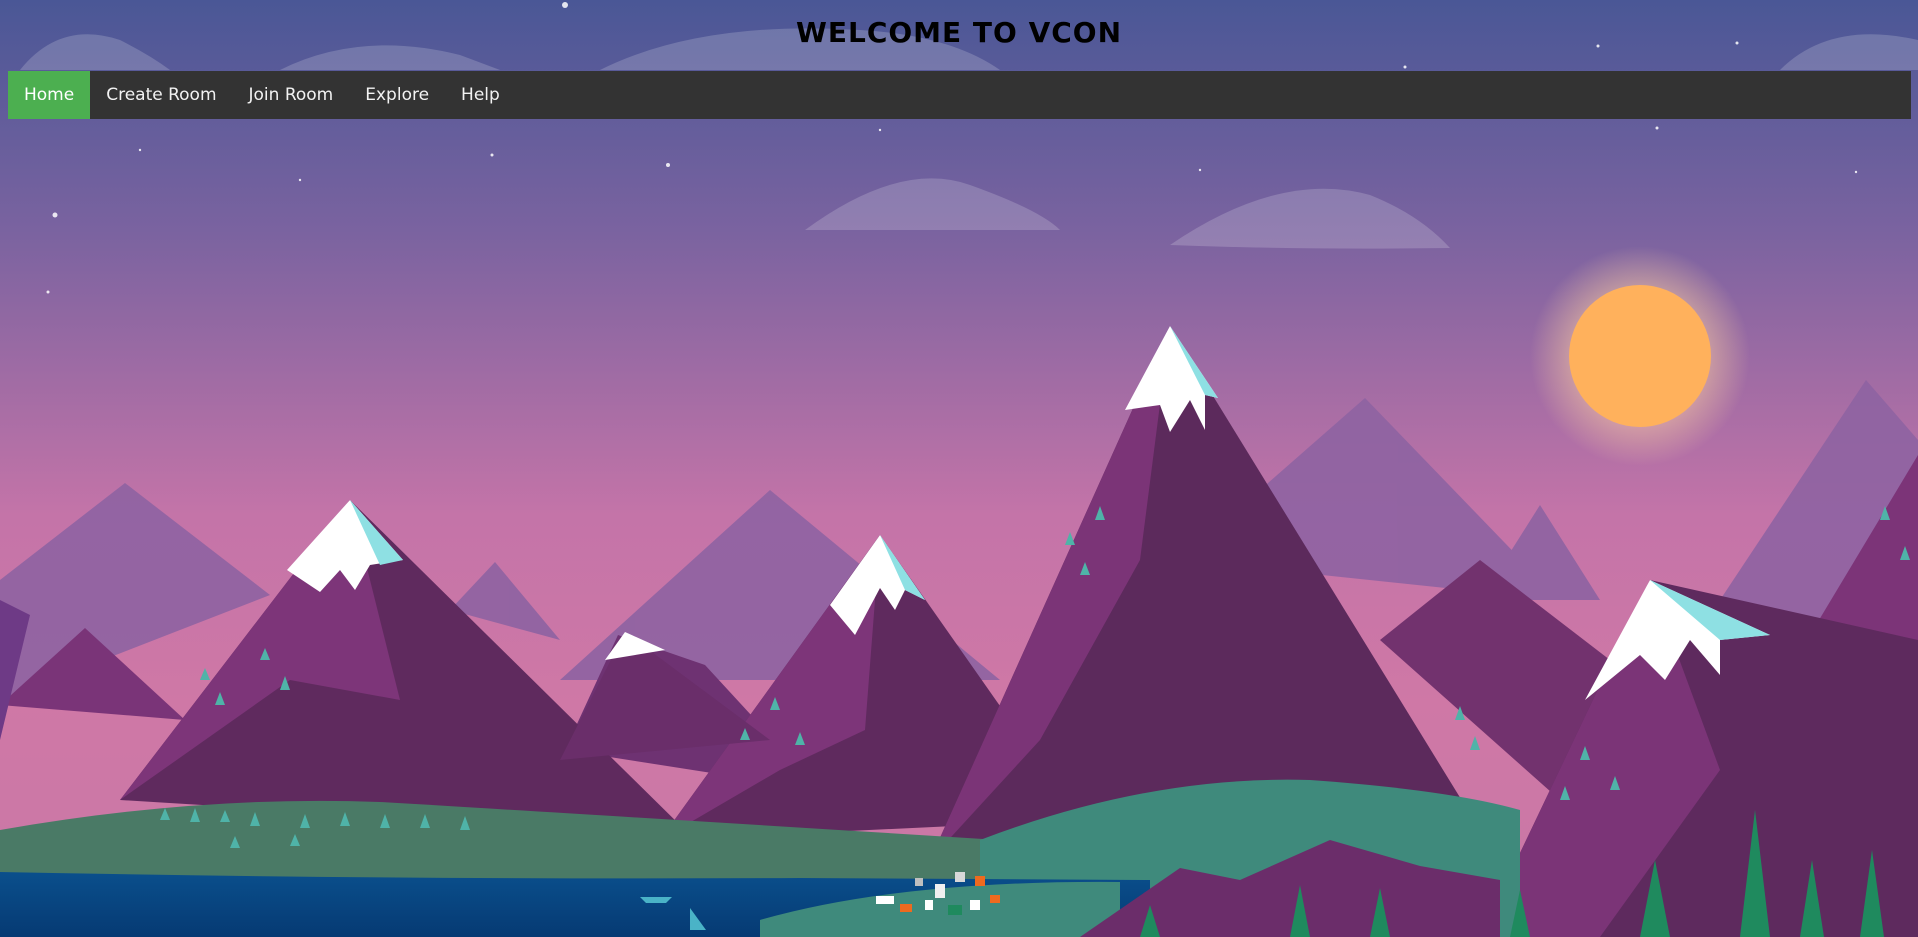 The width and height of the screenshot is (1918, 937). Describe the element at coordinates (959, 32) in the screenshot. I see `page-title: WELCOME TO VCON` at that location.